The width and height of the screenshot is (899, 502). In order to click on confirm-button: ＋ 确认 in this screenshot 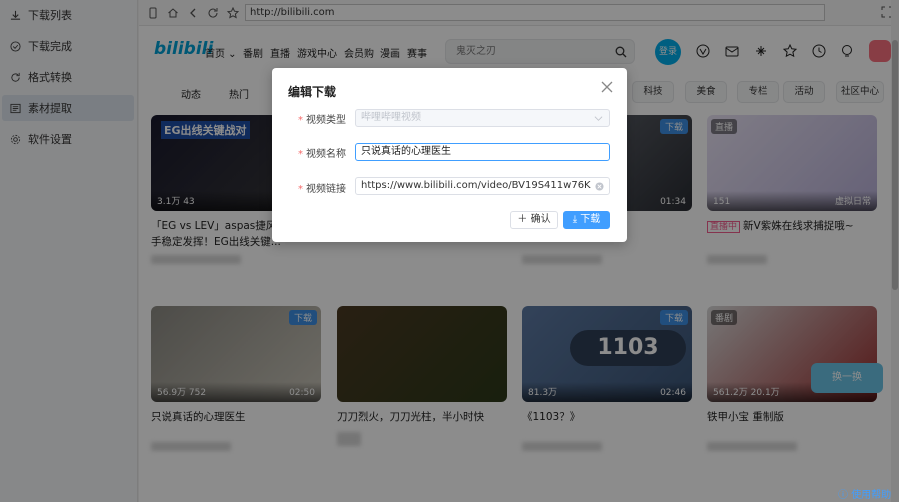, I will do `click(534, 220)`.